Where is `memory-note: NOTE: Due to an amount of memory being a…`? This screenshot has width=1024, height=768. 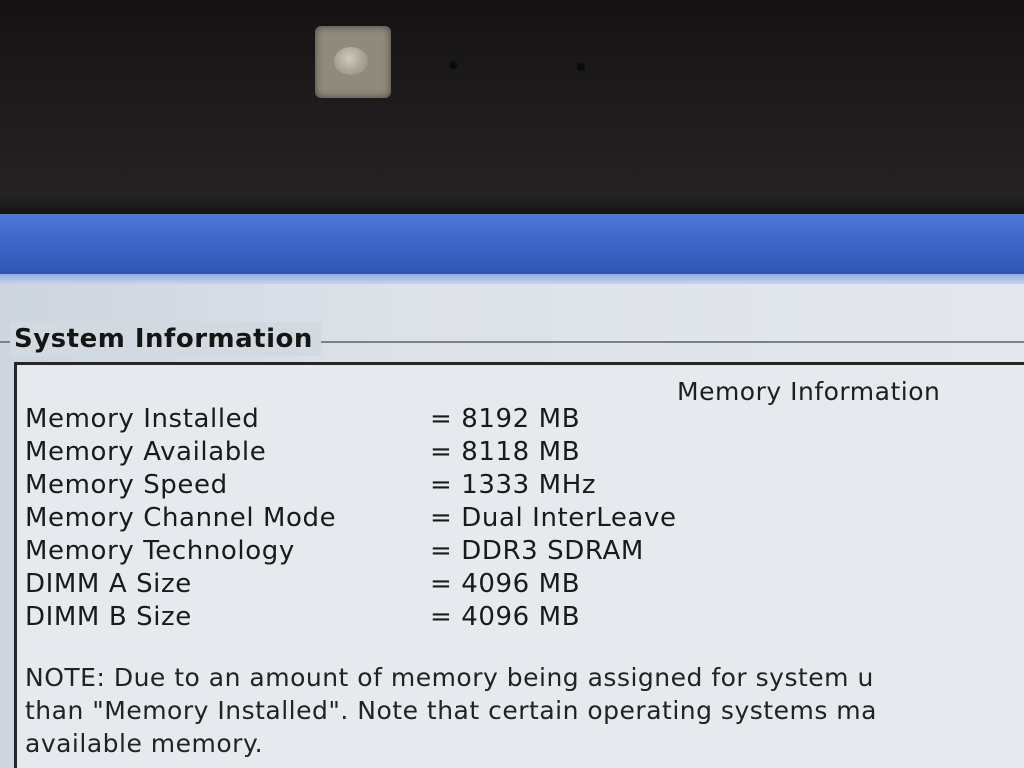
memory-note: NOTE: Due to an amount of memory being a… is located at coordinates (524, 710).